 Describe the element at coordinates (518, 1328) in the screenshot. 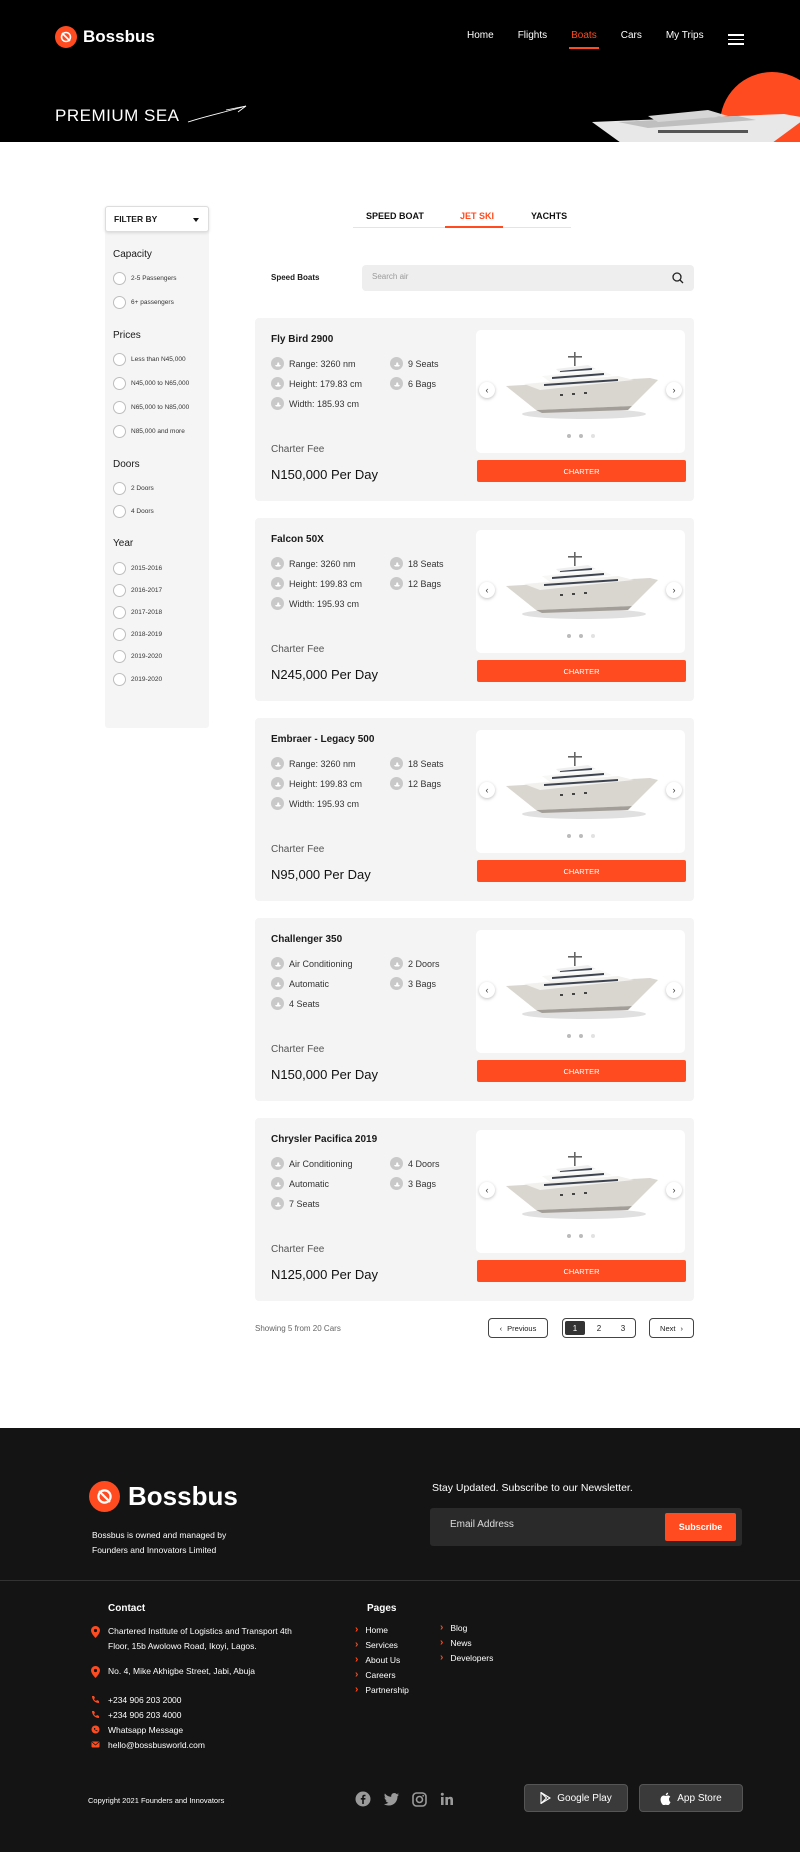

I see `previous-page-button: ‹ Previous` at that location.